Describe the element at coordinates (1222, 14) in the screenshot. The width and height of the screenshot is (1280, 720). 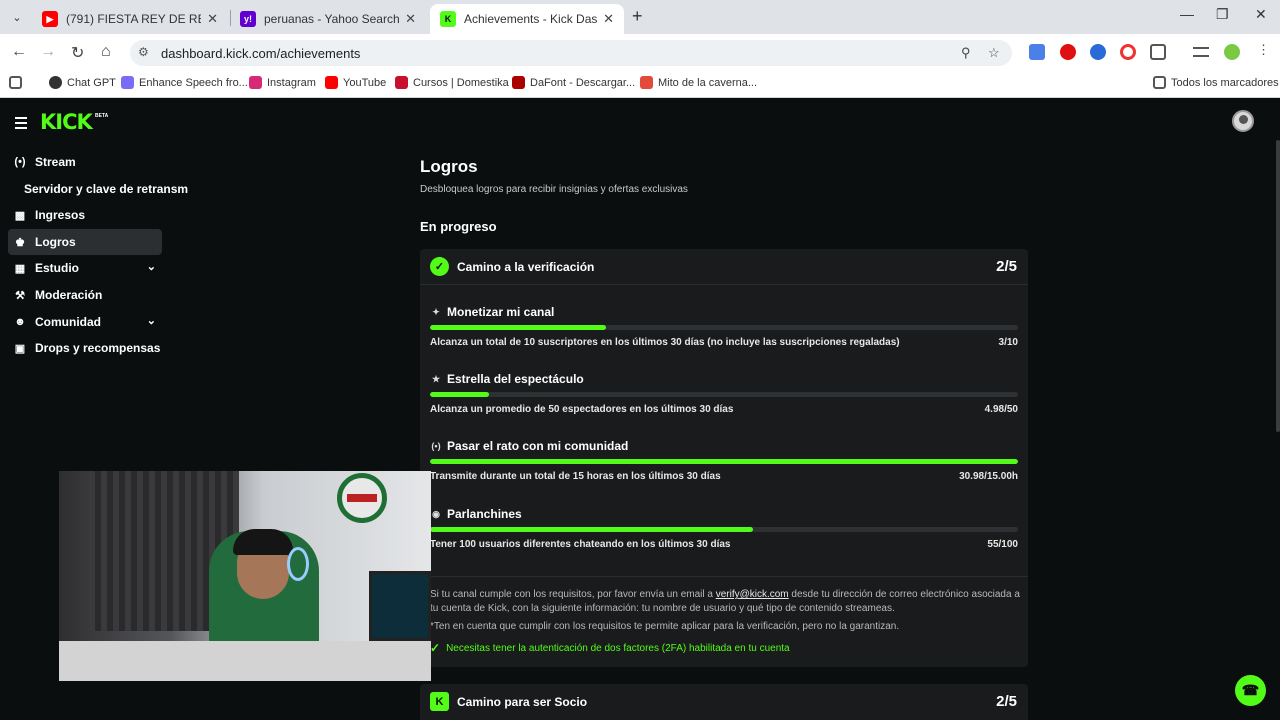
I see `restore-icon: ❐` at that location.